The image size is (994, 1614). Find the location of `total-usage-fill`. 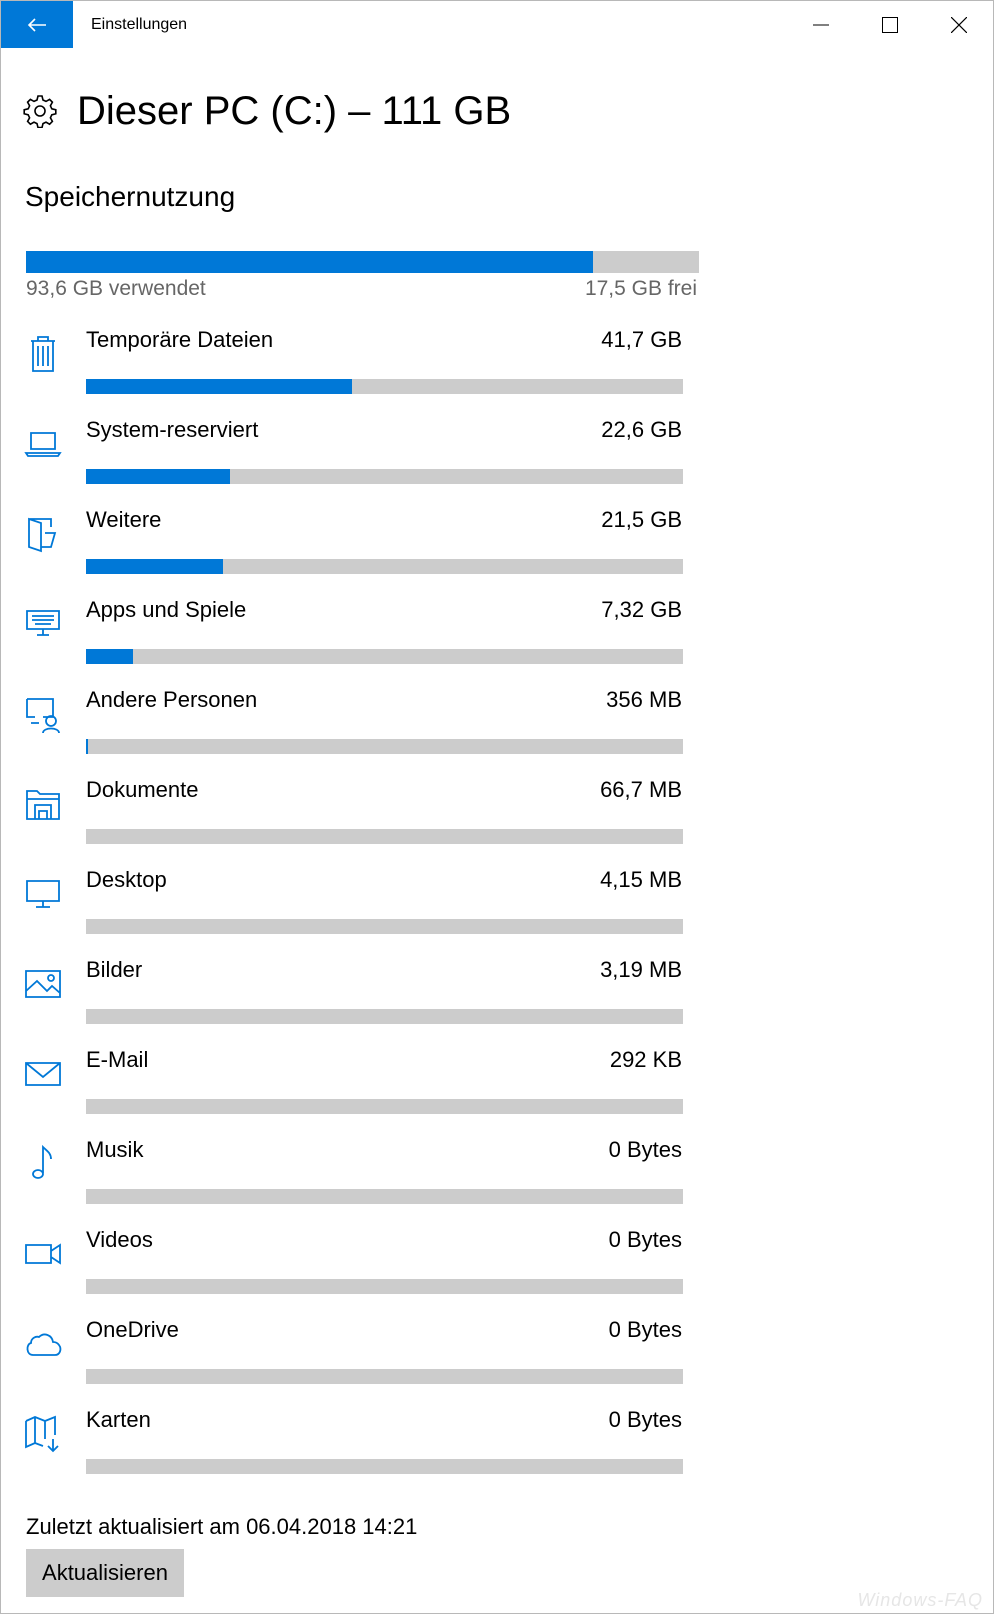

total-usage-fill is located at coordinates (309, 262).